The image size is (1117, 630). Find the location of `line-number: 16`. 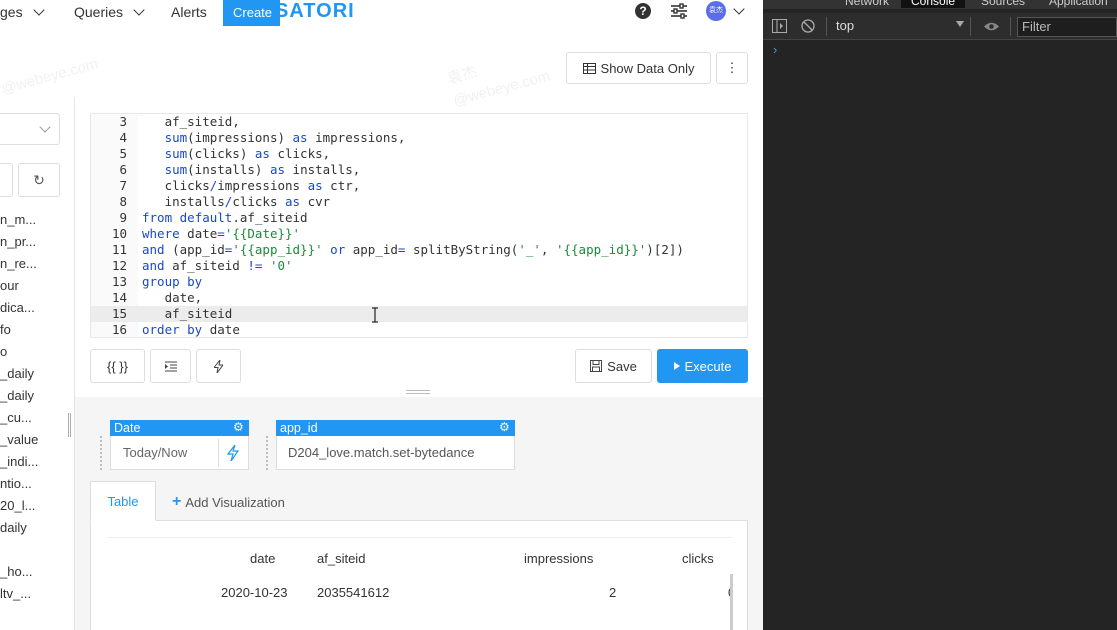

line-number: 16 is located at coordinates (119, 329).